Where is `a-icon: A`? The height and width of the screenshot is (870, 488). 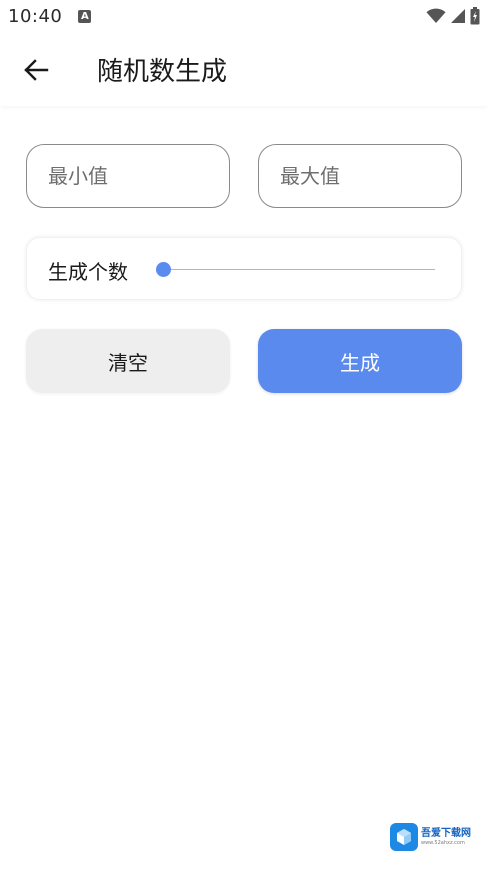 a-icon: A is located at coordinates (85, 16).